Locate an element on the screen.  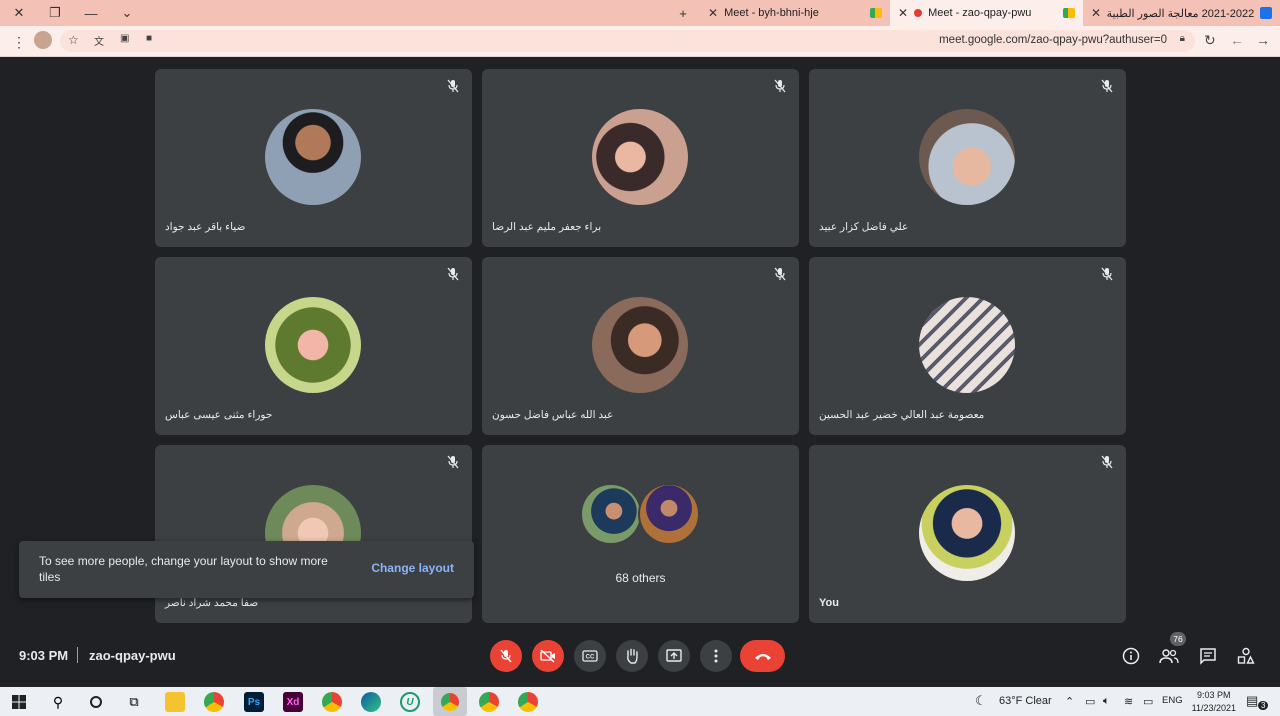
participant-name: معصومة عبد العالي خضير عبد الحسين is located at coordinates (902, 415).